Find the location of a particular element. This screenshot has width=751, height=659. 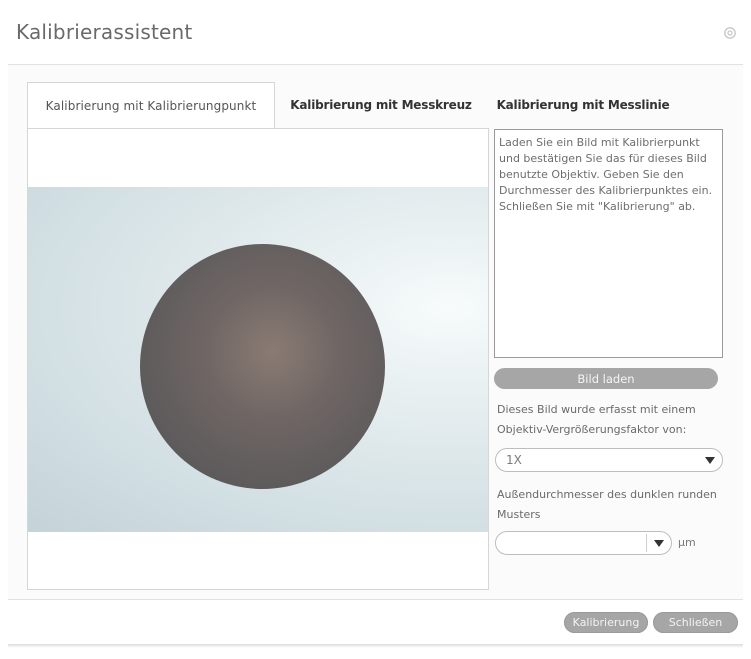

calibration-dot is located at coordinates (262, 366).